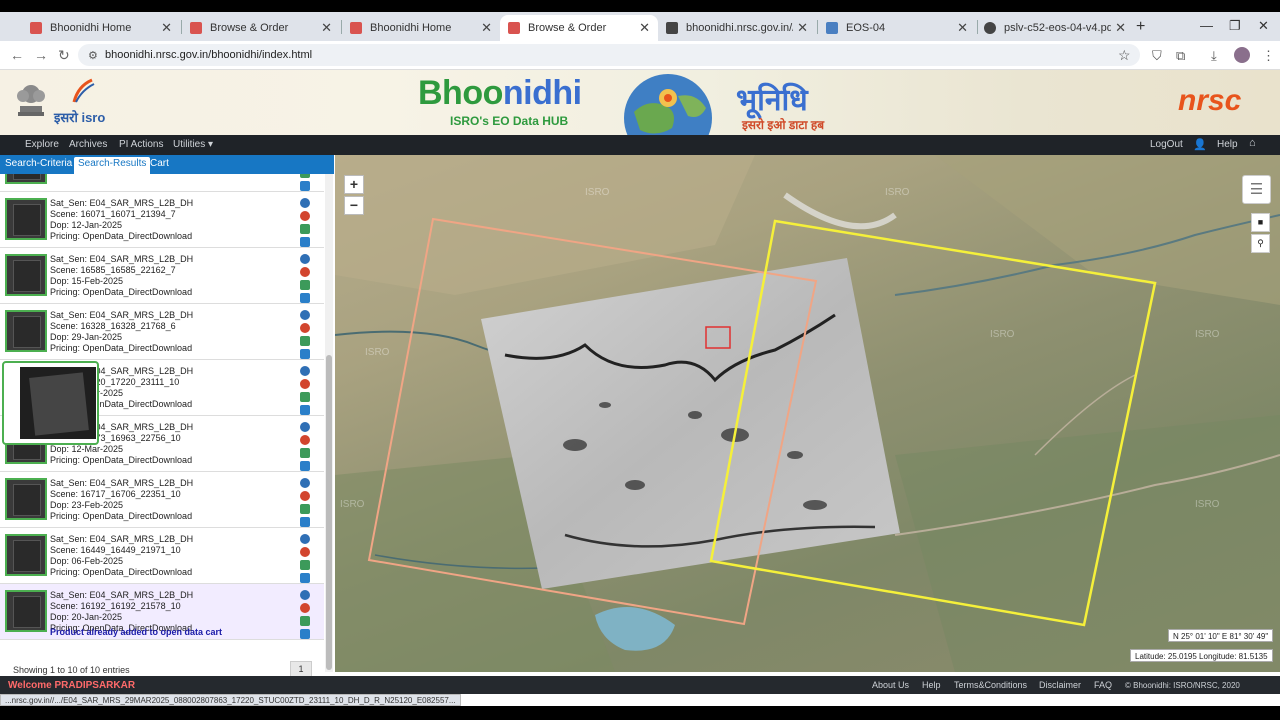 The image size is (1280, 720). I want to click on browser-tab: Browse & Order ✕, so click(261, 28).